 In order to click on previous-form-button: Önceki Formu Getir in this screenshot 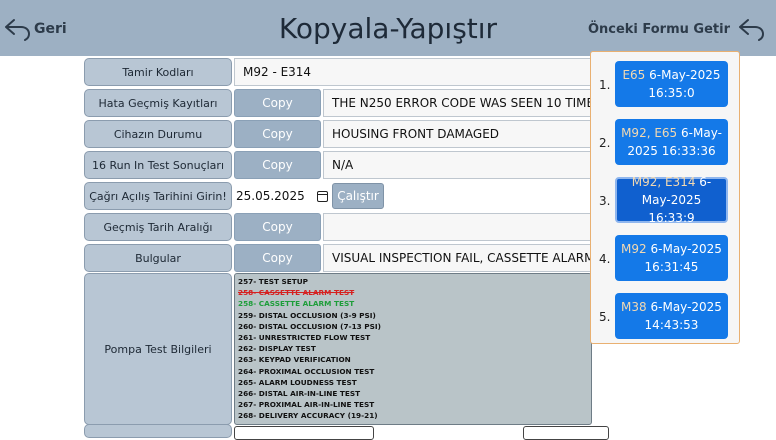, I will do `click(677, 29)`.